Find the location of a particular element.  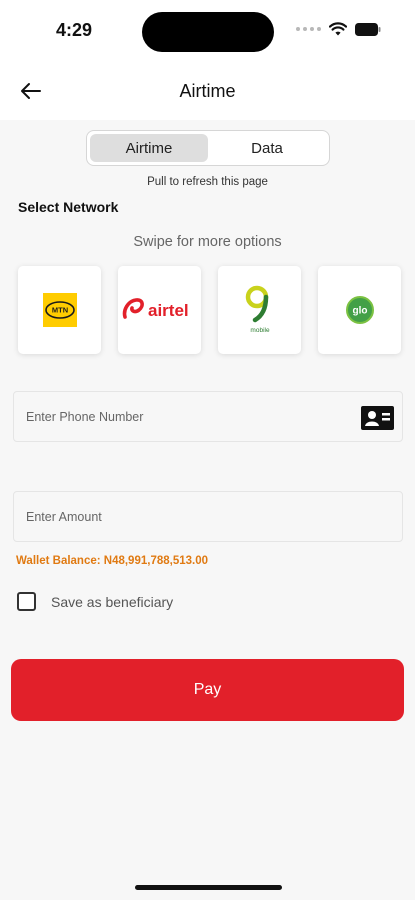

select-network-heading: Select Network is located at coordinates (68, 207).